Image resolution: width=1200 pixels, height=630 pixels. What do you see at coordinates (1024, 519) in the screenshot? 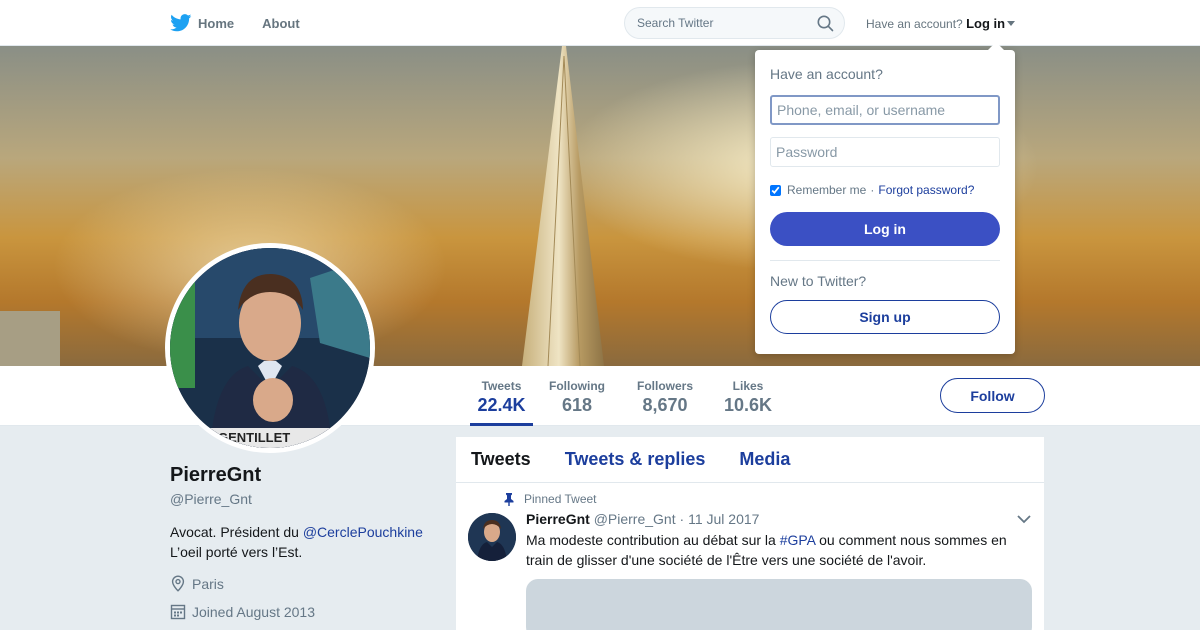
I see `chevron-down-icon` at bounding box center [1024, 519].